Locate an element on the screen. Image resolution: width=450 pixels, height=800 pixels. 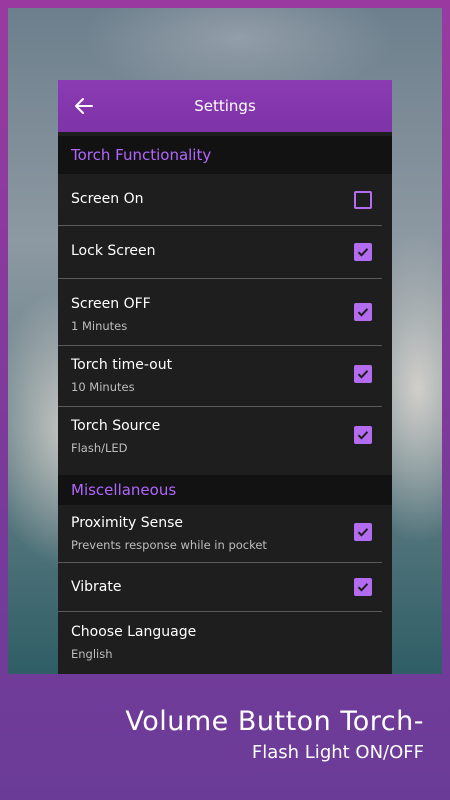
checkbox-lock-screen is located at coordinates (363, 252).